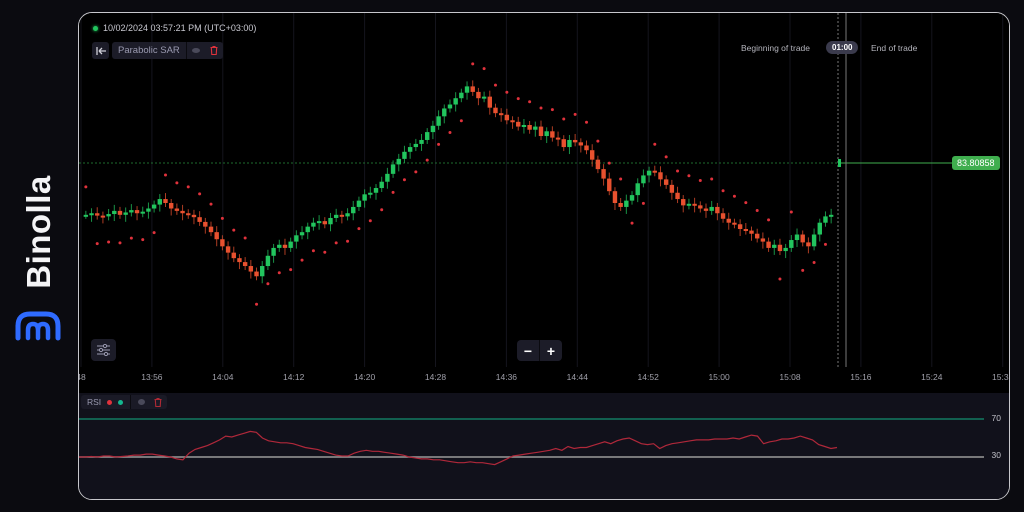  What do you see at coordinates (551, 350) in the screenshot?
I see `zoom-in-button: +` at bounding box center [551, 350].